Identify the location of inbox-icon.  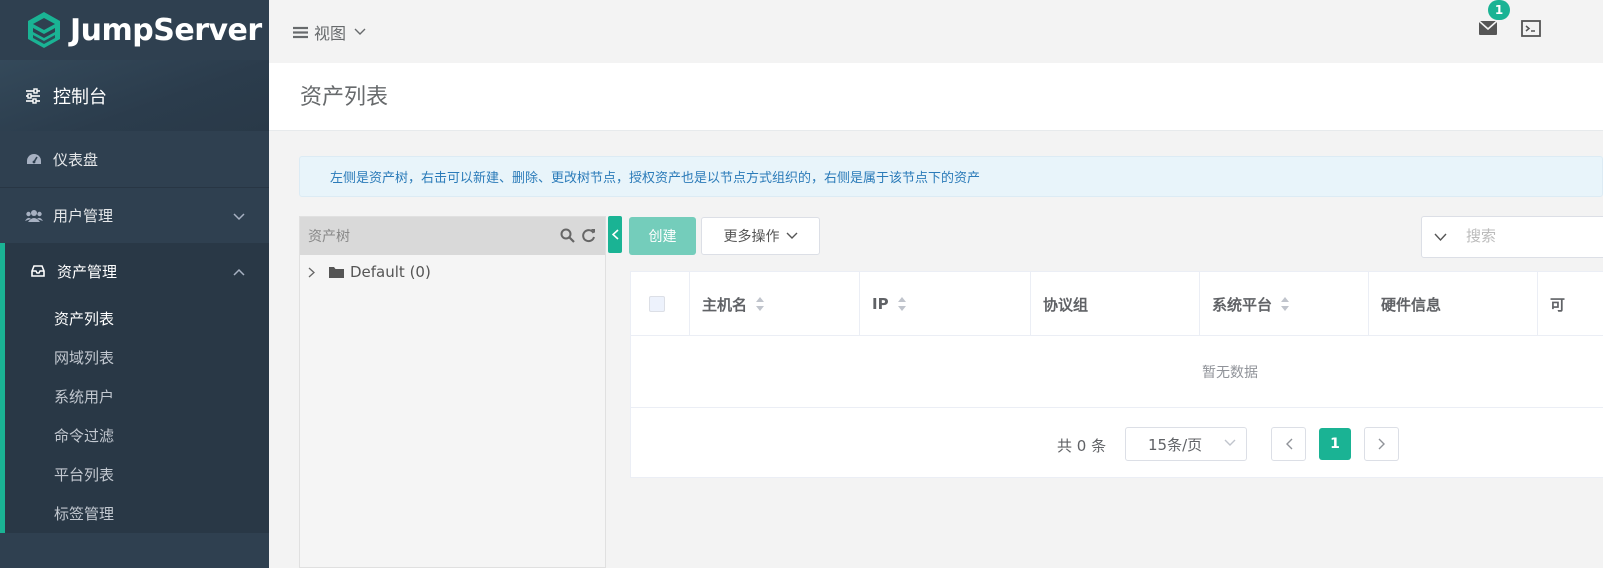
(38, 271).